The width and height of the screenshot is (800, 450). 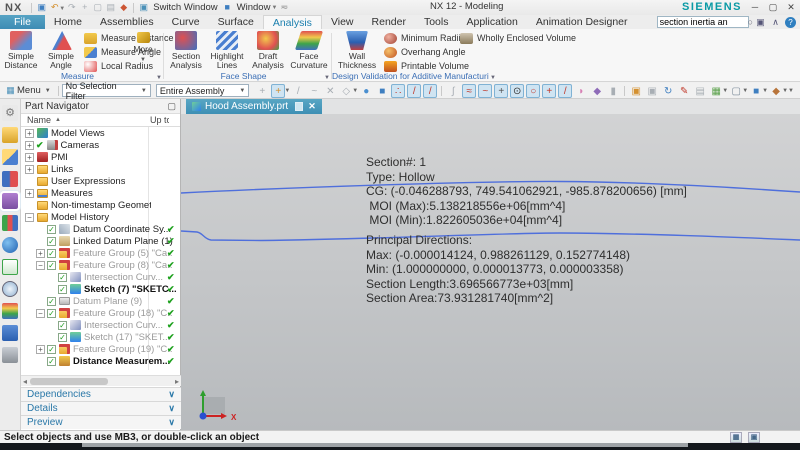 I want to click on intersection-point-icon: ✕, so click(x=330, y=91).